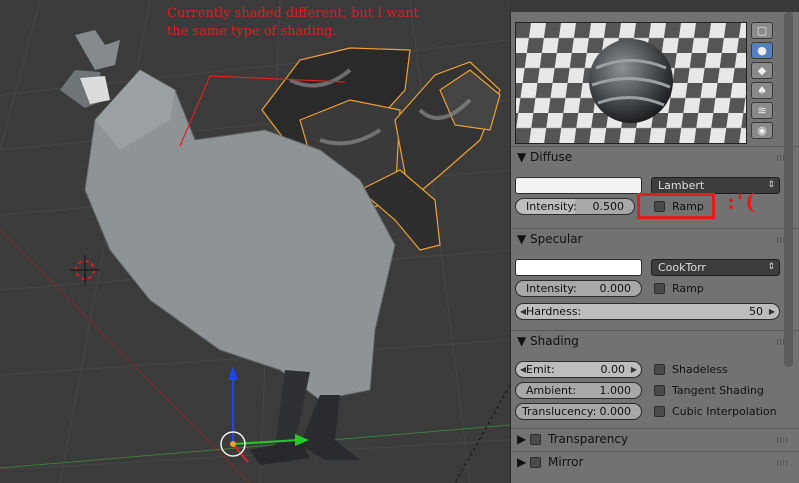  I want to click on diffuse-shader-select: Lambert ⇕, so click(715, 185).